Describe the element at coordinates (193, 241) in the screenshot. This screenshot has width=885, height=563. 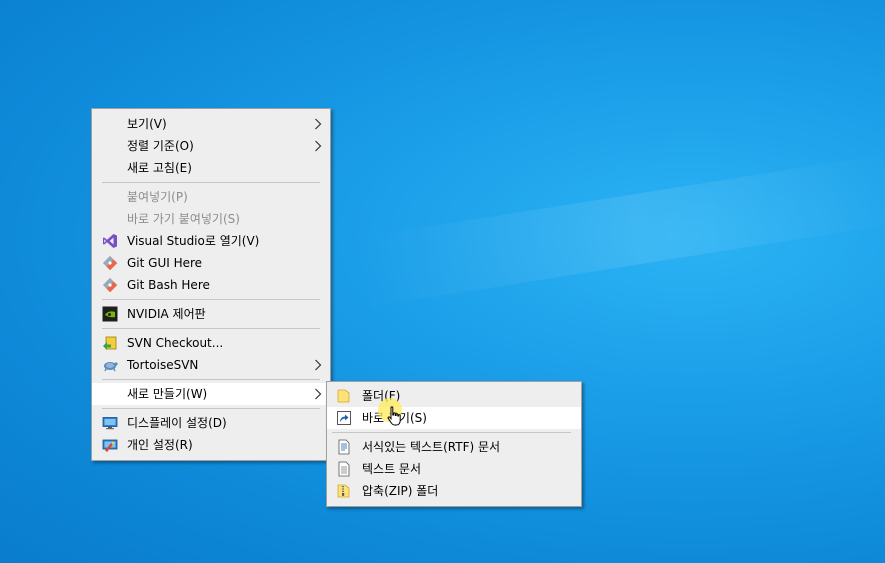
I see `menu-item-label: Visual Studio로 열기(V)` at that location.